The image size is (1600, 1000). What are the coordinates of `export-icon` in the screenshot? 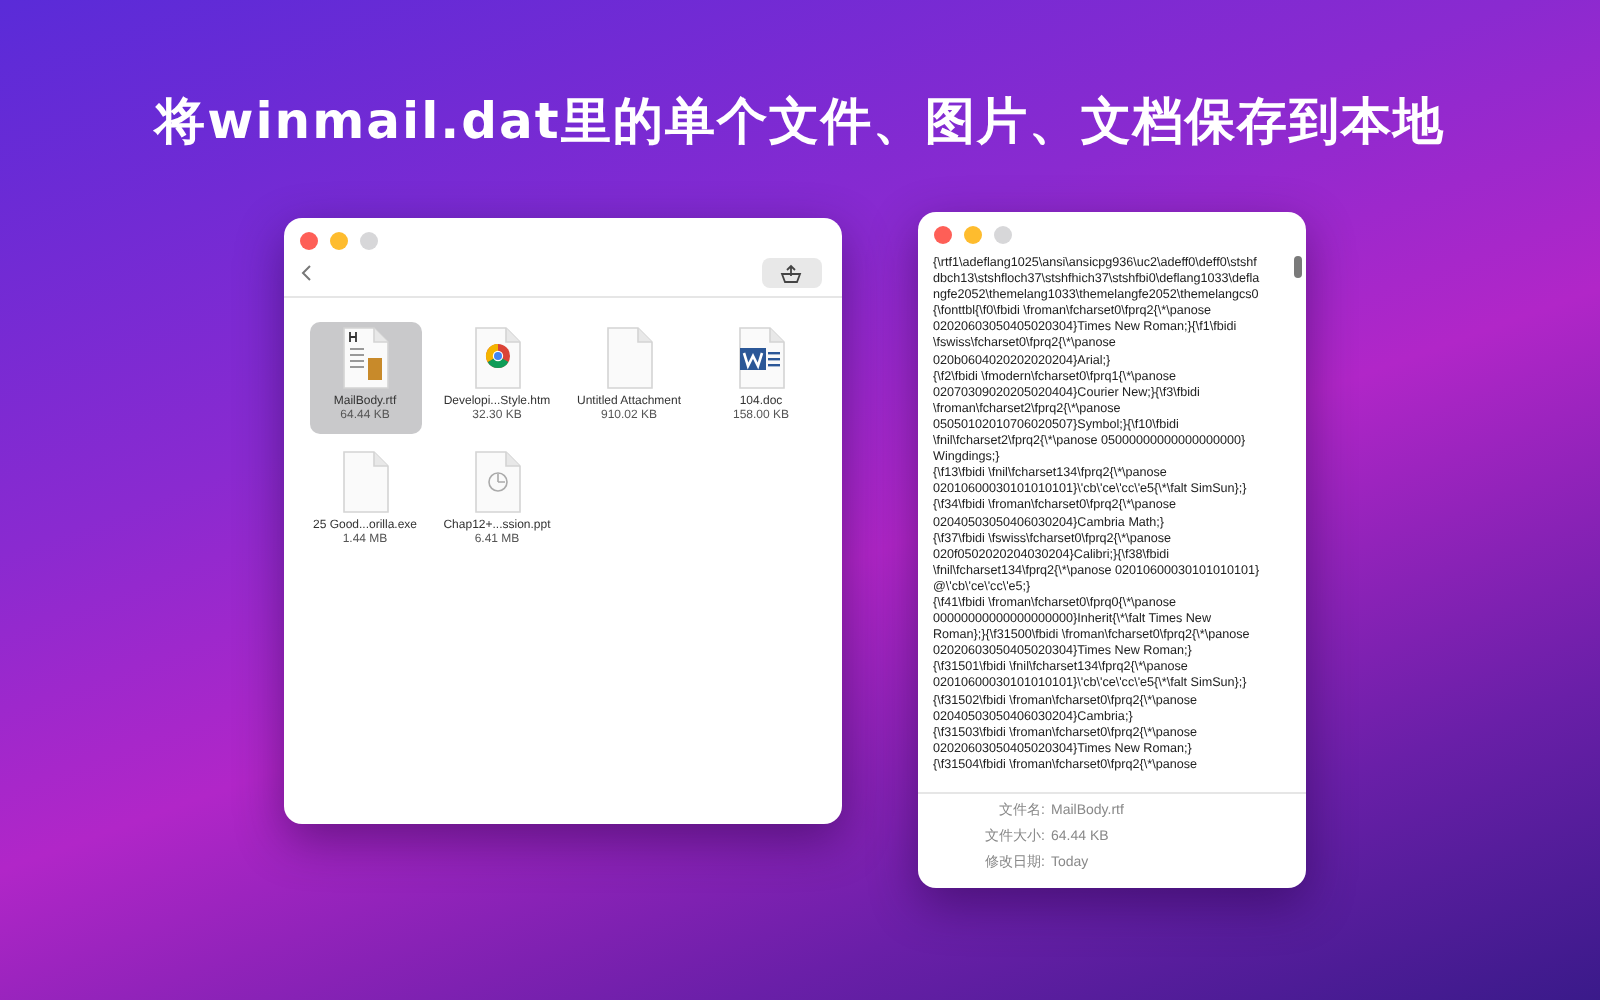 It's located at (791, 273).